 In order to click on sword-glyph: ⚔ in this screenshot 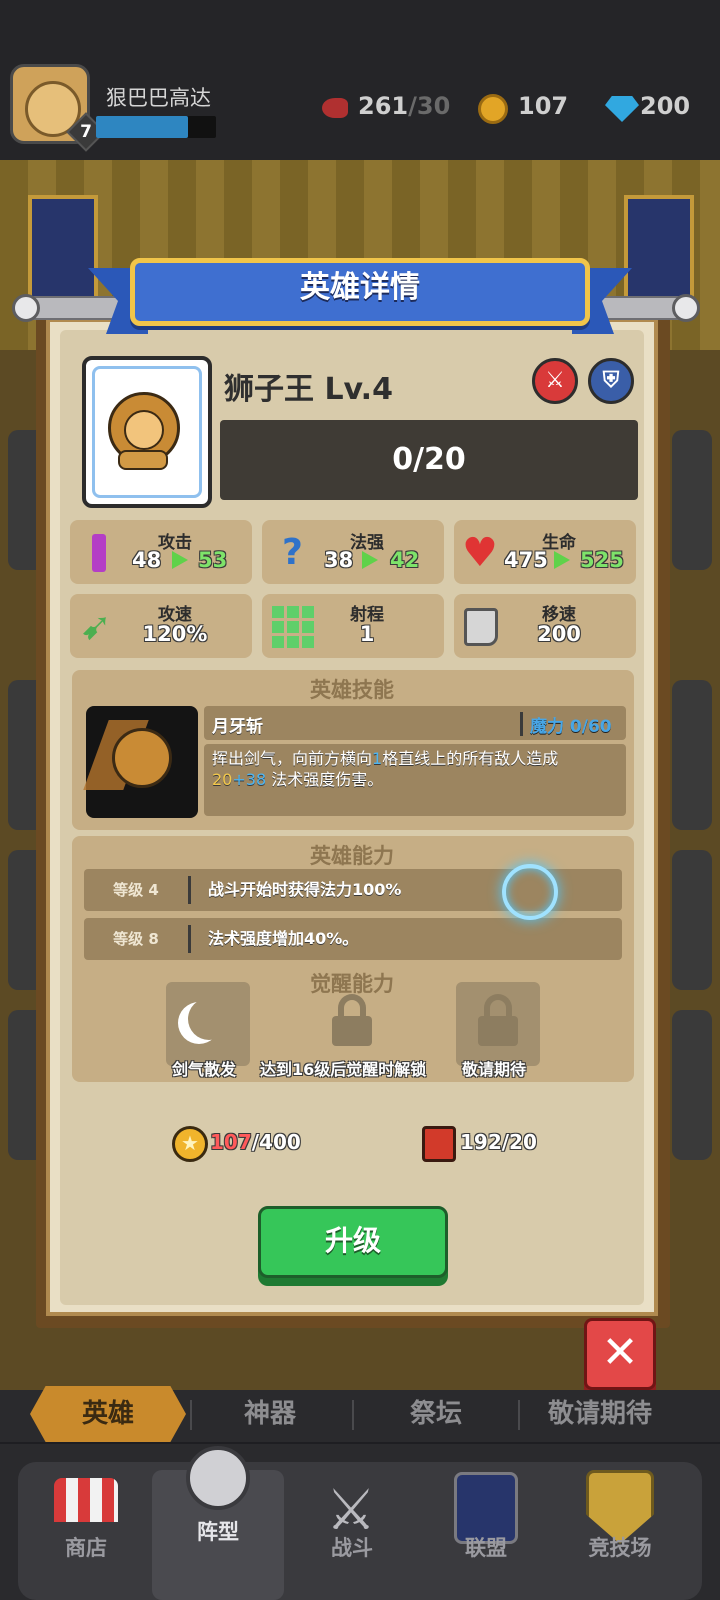, I will do `click(555, 380)`.